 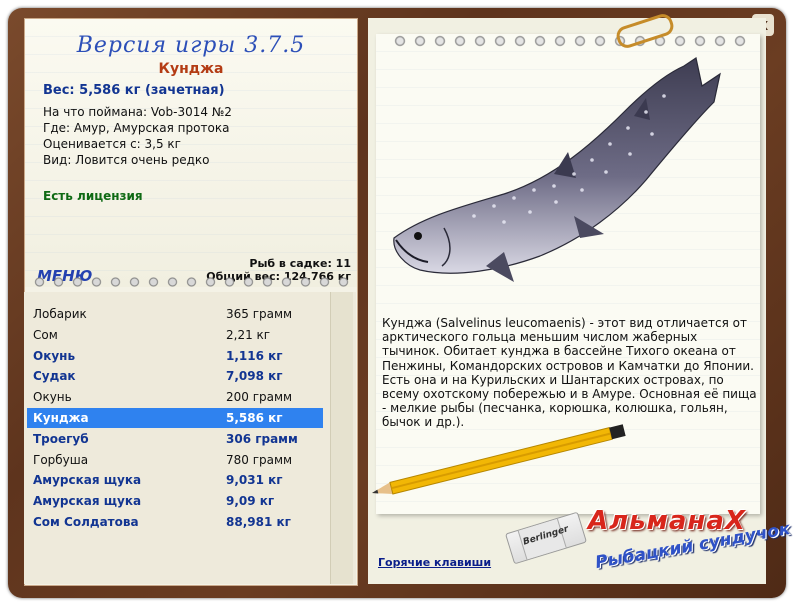 What do you see at coordinates (259, 397) in the screenshot?
I see `catch-fish-weight: 200 грамм` at bounding box center [259, 397].